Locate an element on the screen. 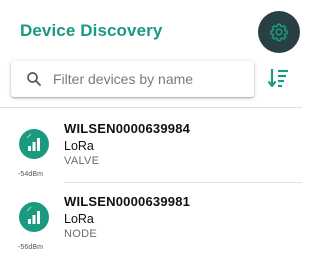 The height and width of the screenshot is (258, 320). device-type: NODE is located at coordinates (80, 234).